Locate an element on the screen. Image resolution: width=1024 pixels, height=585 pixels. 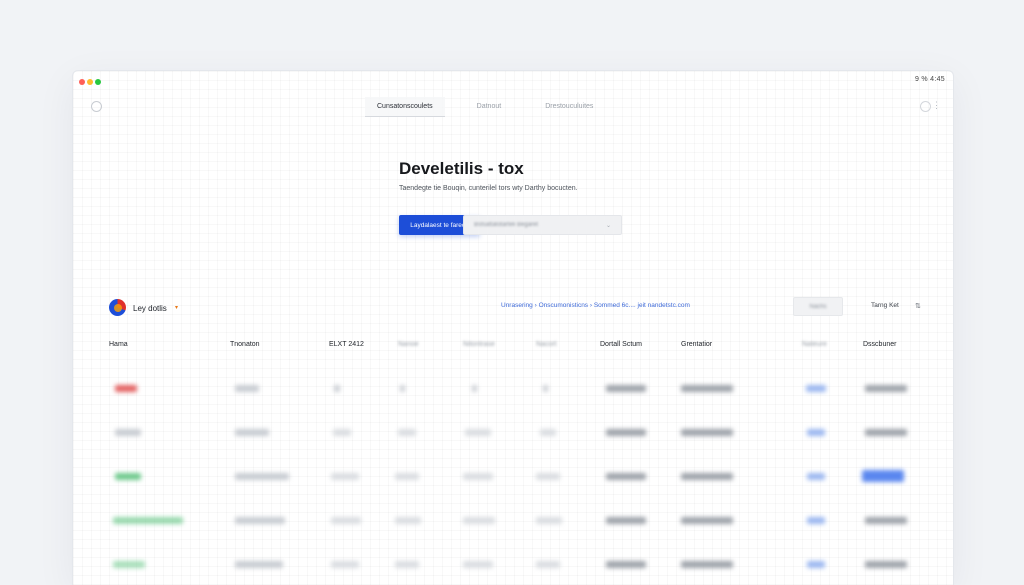
tab-cunsatonscoulets: Cunsatonscoulets is located at coordinates (405, 107).